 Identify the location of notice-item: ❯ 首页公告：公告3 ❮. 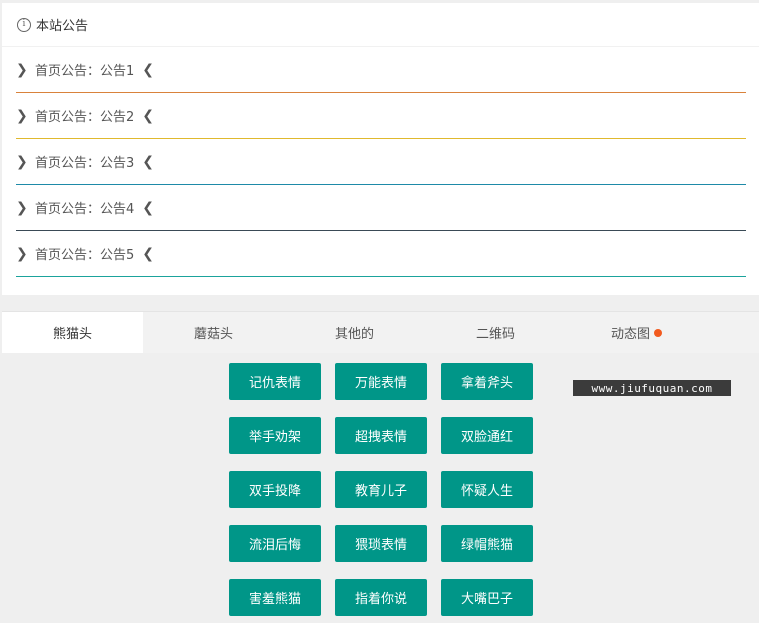
(381, 162).